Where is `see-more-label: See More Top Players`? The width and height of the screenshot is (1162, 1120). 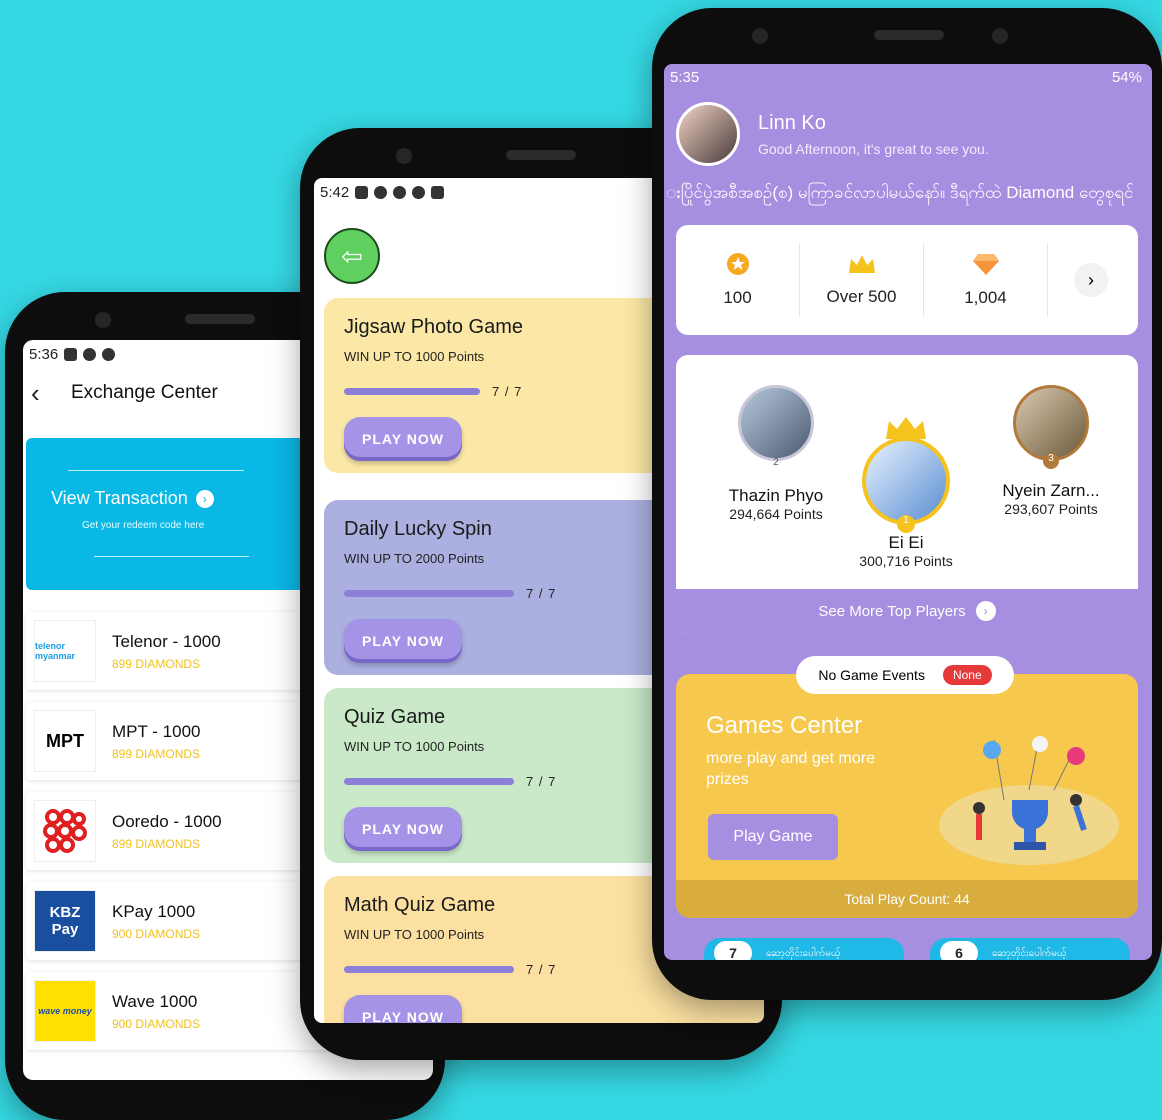
see-more-label: See More Top Players is located at coordinates (892, 611).